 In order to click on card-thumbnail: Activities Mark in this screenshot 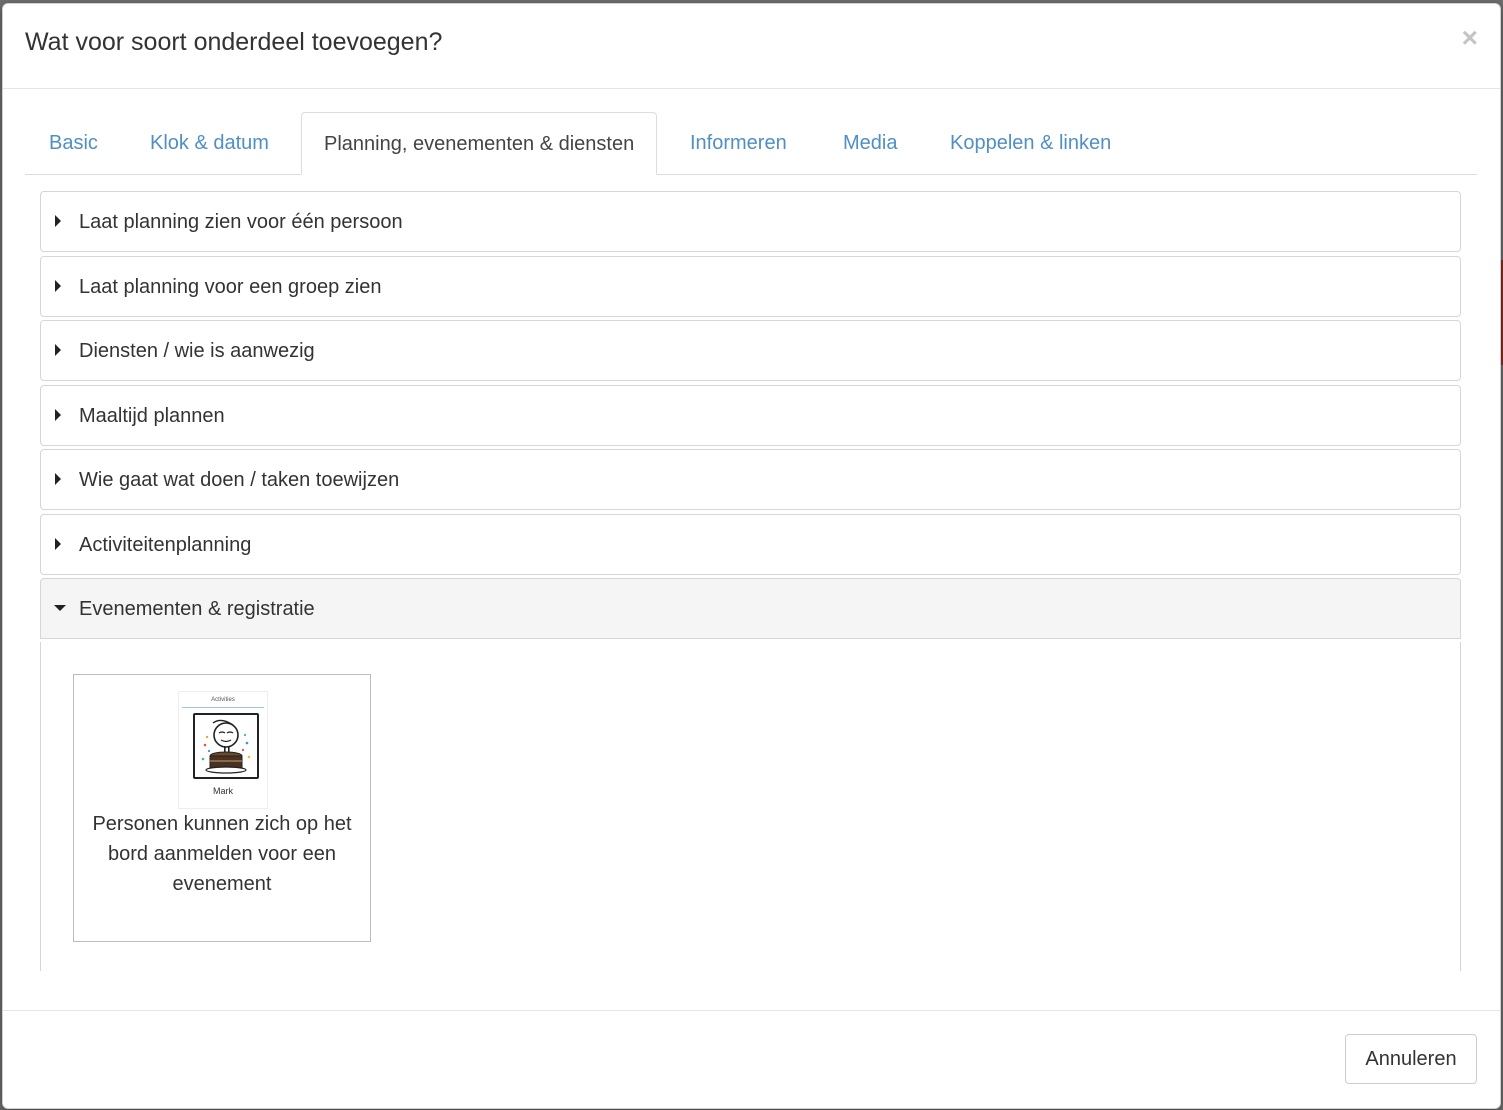, I will do `click(223, 750)`.